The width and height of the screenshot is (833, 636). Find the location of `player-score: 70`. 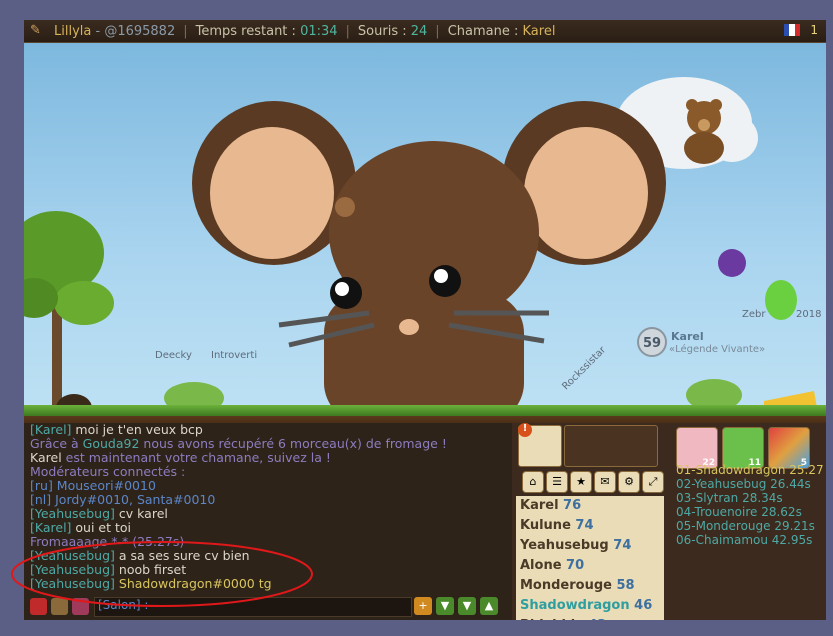

player-score: 70 is located at coordinates (573, 565).